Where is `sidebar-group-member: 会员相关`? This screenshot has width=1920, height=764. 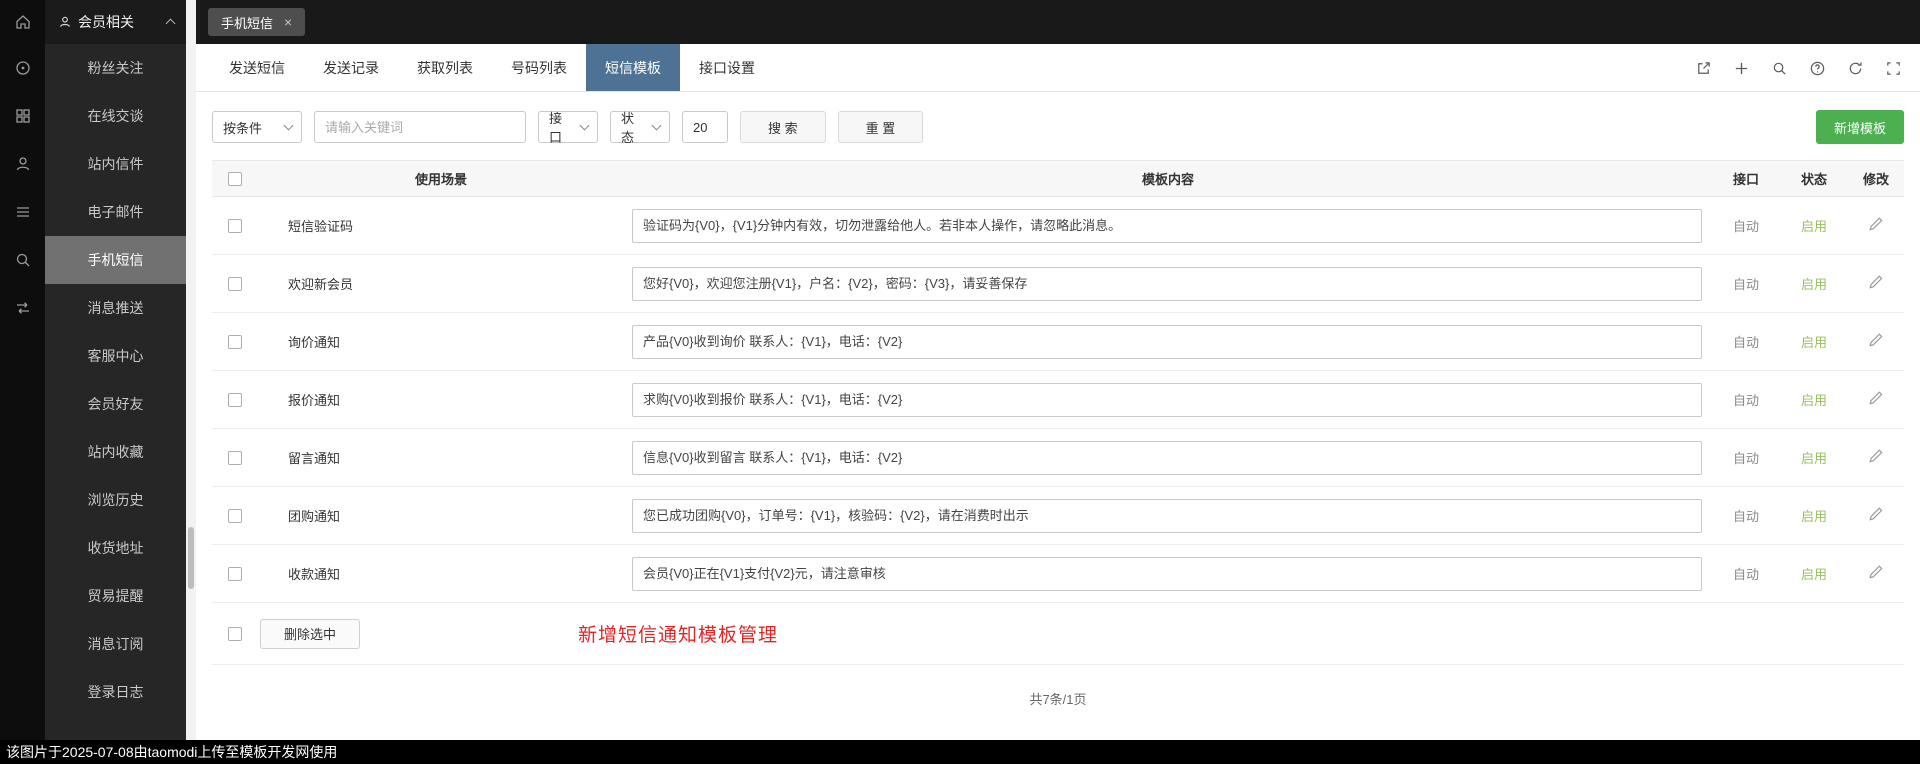 sidebar-group-member: 会员相关 is located at coordinates (115, 22).